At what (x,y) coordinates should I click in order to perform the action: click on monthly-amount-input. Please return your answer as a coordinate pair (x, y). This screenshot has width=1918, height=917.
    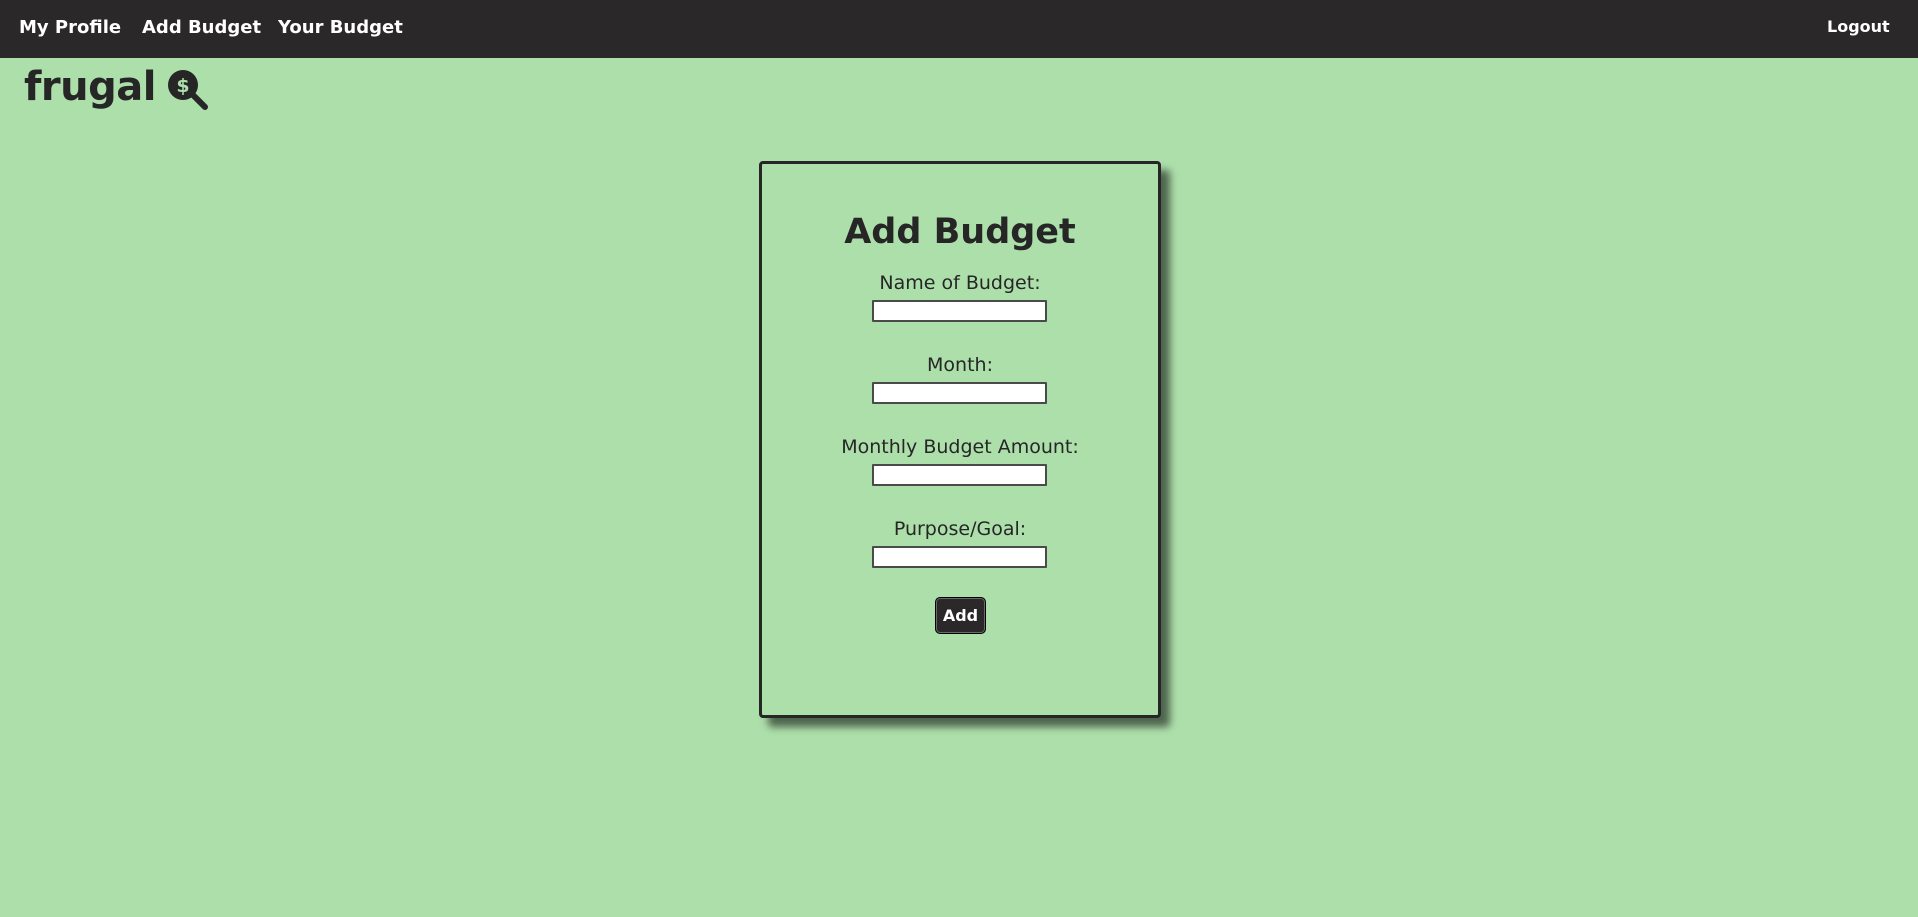
    Looking at the image, I should click on (959, 475).